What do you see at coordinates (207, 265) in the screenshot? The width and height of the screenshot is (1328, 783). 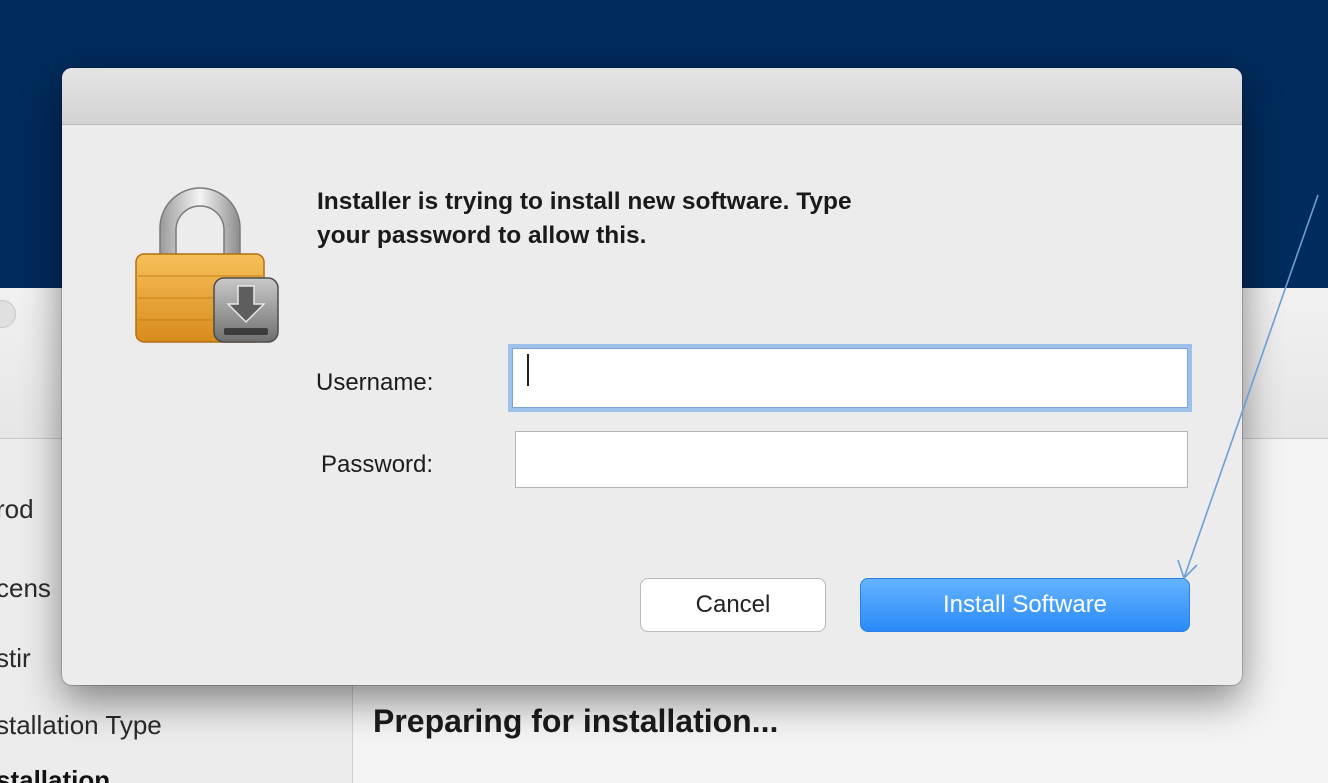 I see `lock-download-icon` at bounding box center [207, 265].